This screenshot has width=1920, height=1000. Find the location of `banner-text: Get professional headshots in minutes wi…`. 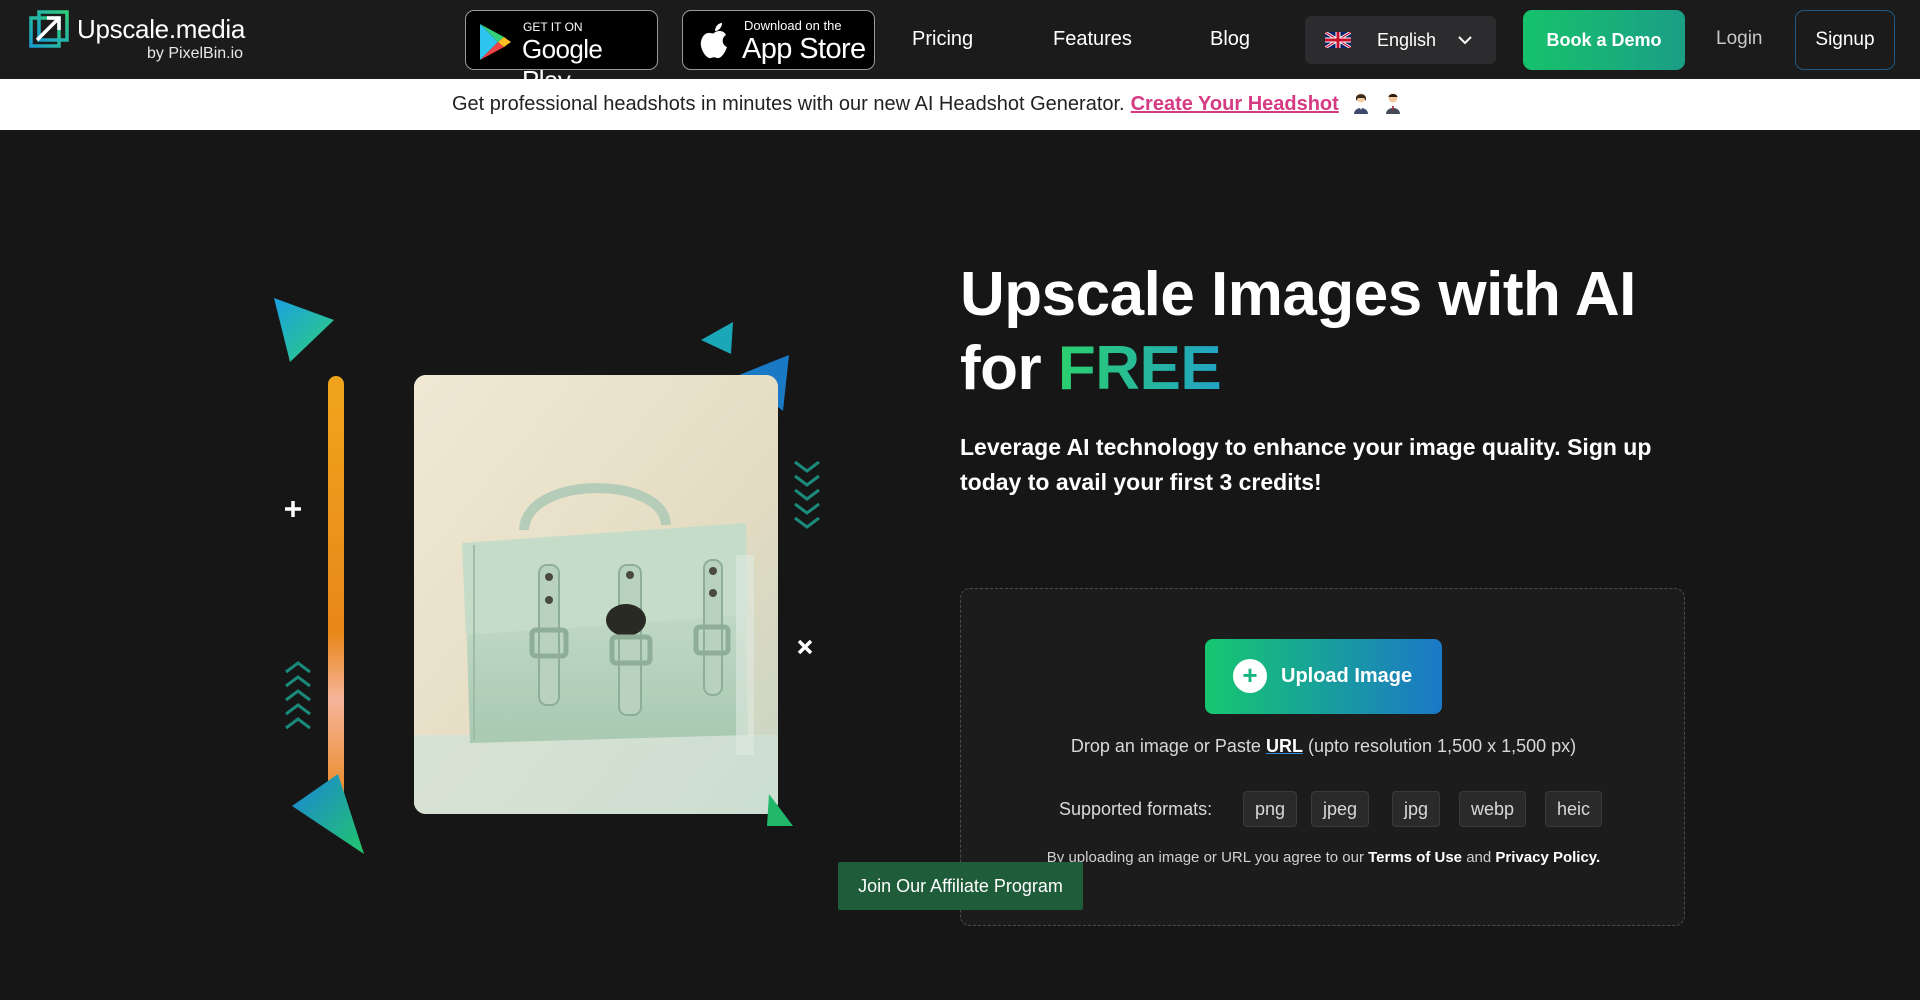

banner-text: Get professional headshots in minutes wi… is located at coordinates (788, 104).